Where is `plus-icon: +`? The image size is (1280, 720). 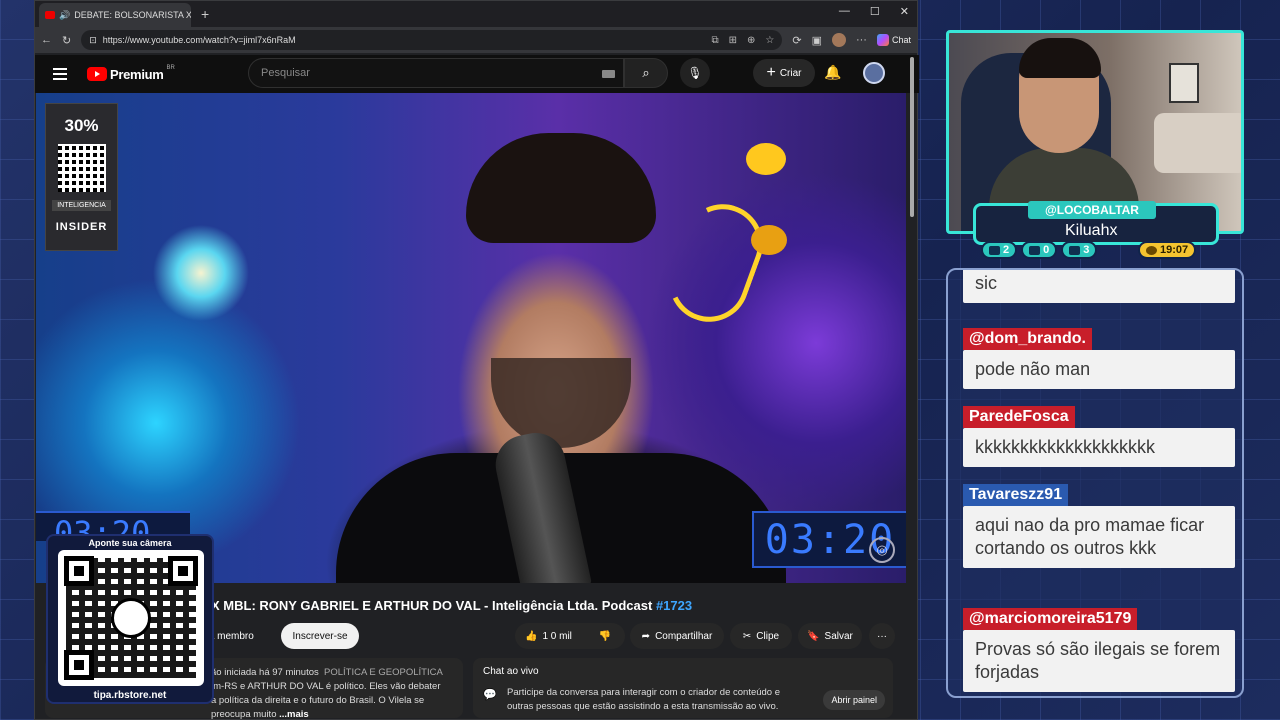 plus-icon: + is located at coordinates (771, 72).